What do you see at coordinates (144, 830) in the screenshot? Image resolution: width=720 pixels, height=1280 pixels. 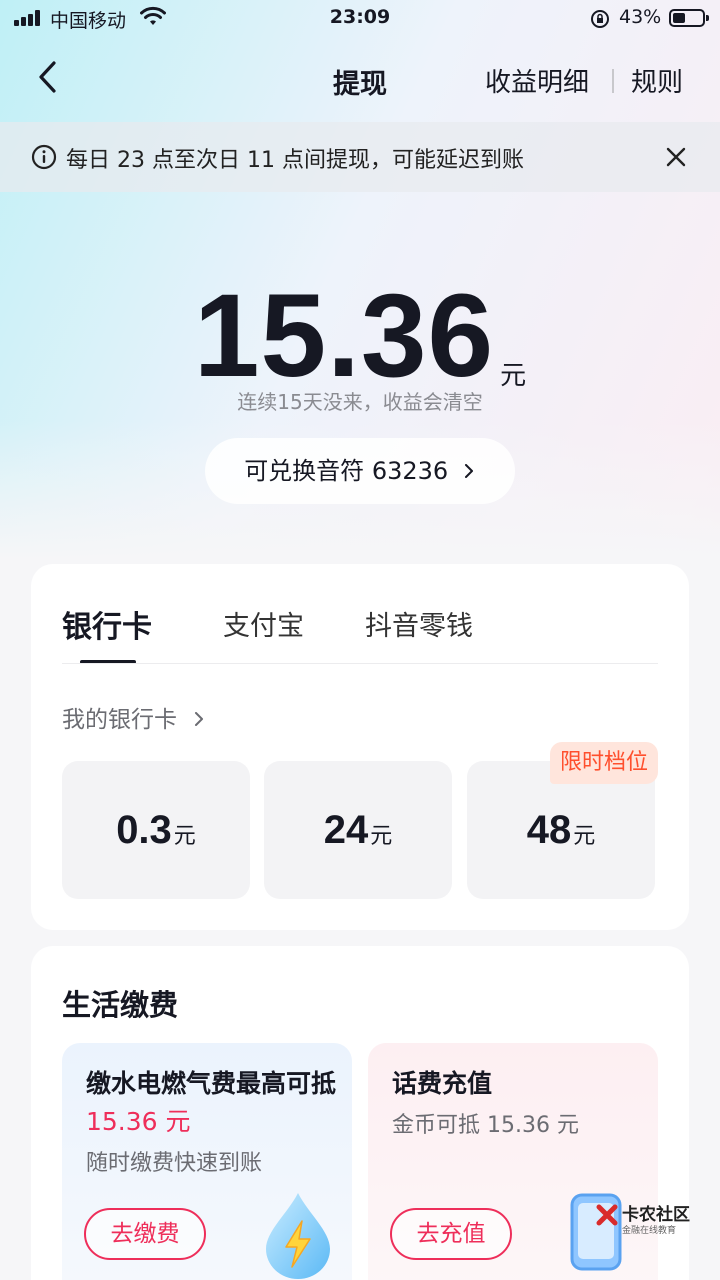 I see `amount-option-value: 0.3` at bounding box center [144, 830].